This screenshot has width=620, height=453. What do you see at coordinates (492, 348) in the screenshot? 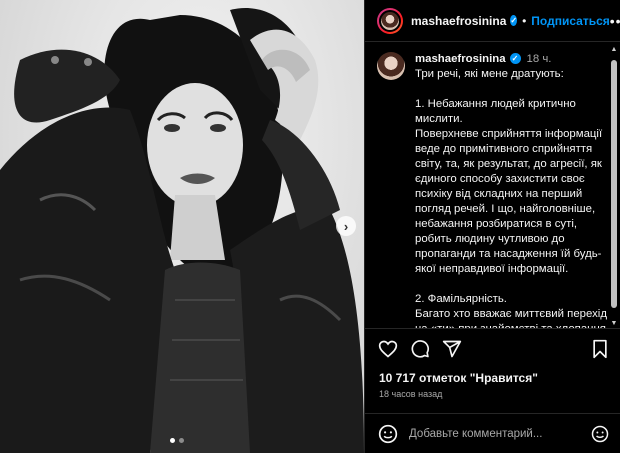
I see `action-bar` at bounding box center [492, 348].